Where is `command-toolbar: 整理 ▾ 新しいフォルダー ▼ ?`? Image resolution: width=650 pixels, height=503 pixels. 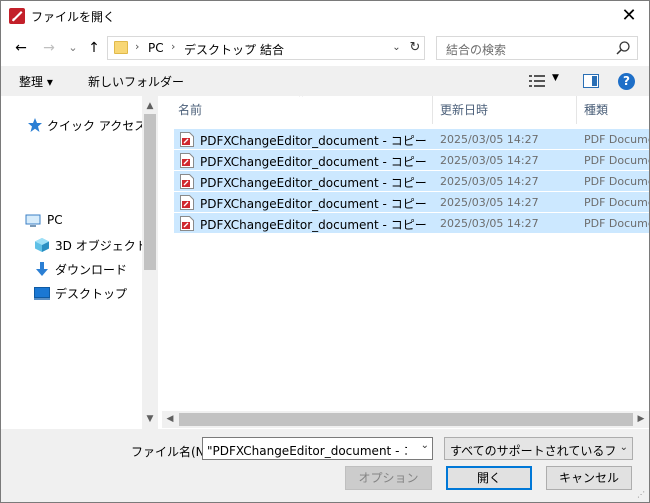 command-toolbar: 整理 ▾ 新しいフォルダー ▼ ? is located at coordinates (325, 81).